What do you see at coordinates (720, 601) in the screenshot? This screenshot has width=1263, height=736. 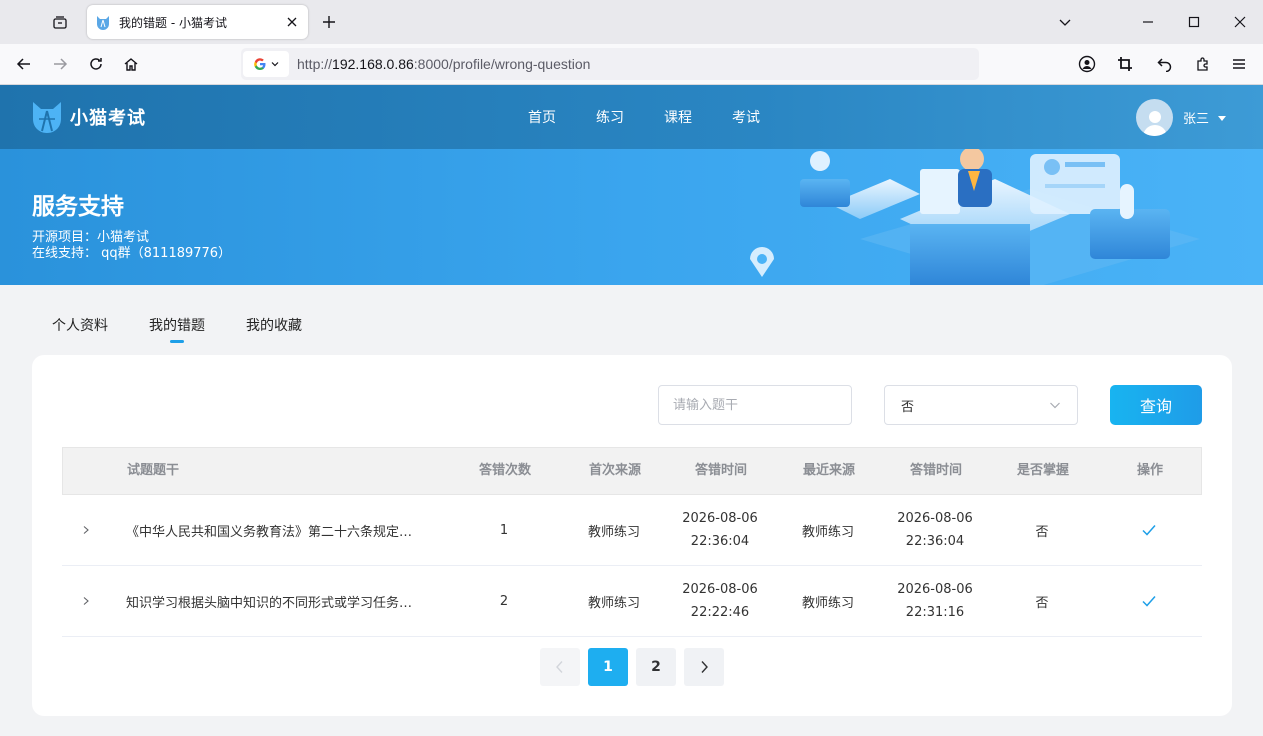 I see `first-wrong-time: 2026-08-06 22:22:46` at bounding box center [720, 601].